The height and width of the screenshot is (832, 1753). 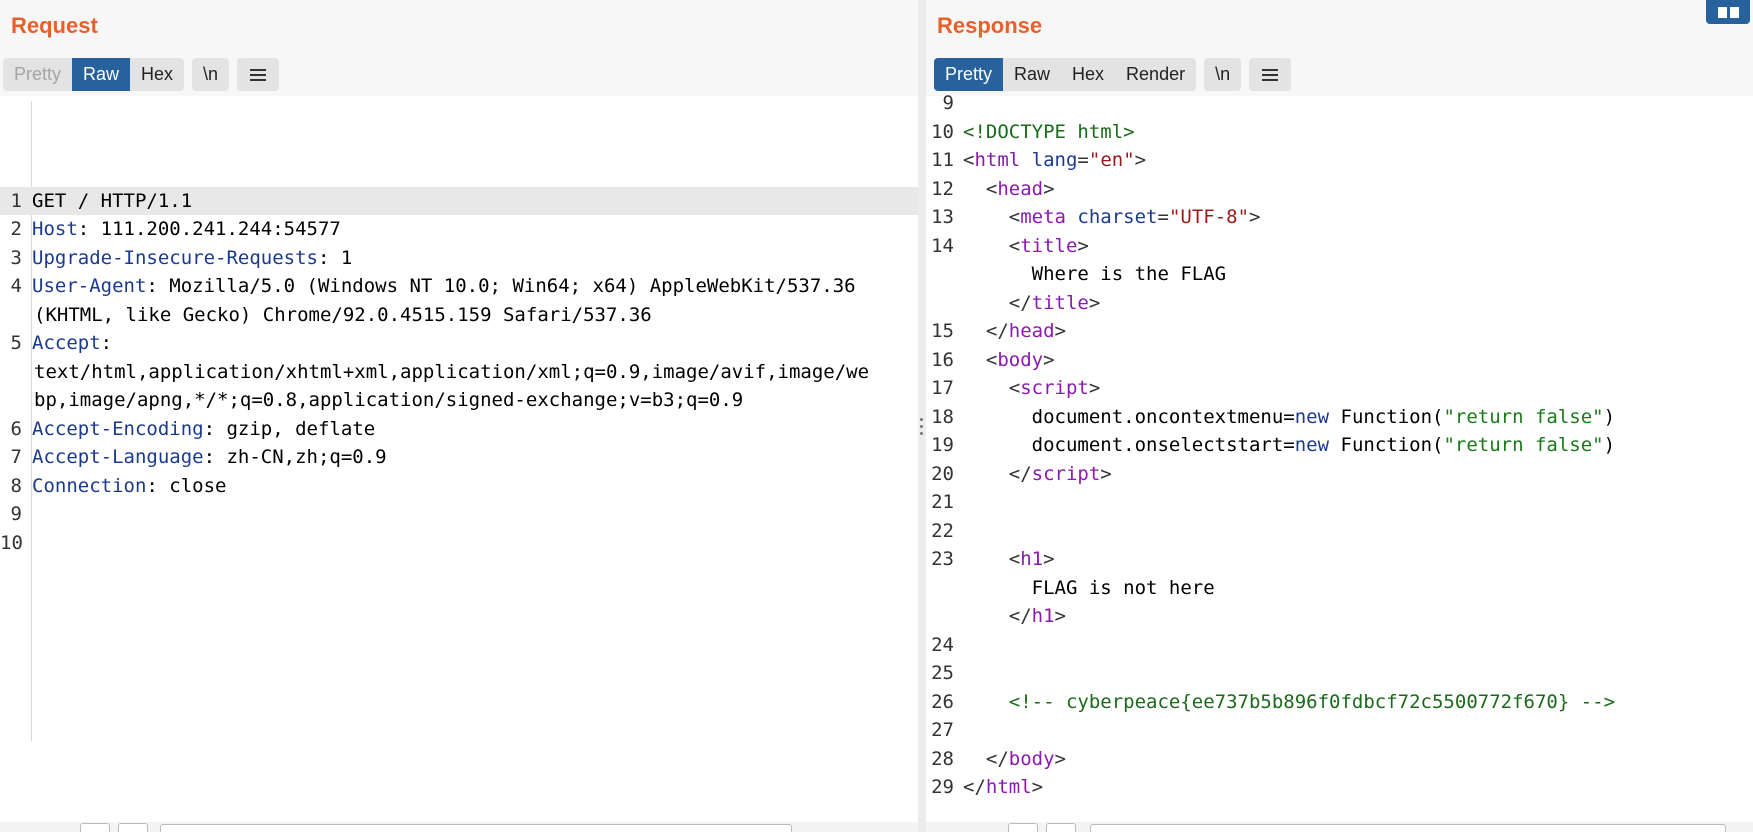 What do you see at coordinates (1092, 274) in the screenshot?
I see `line-content: Where is the FLAG` at bounding box center [1092, 274].